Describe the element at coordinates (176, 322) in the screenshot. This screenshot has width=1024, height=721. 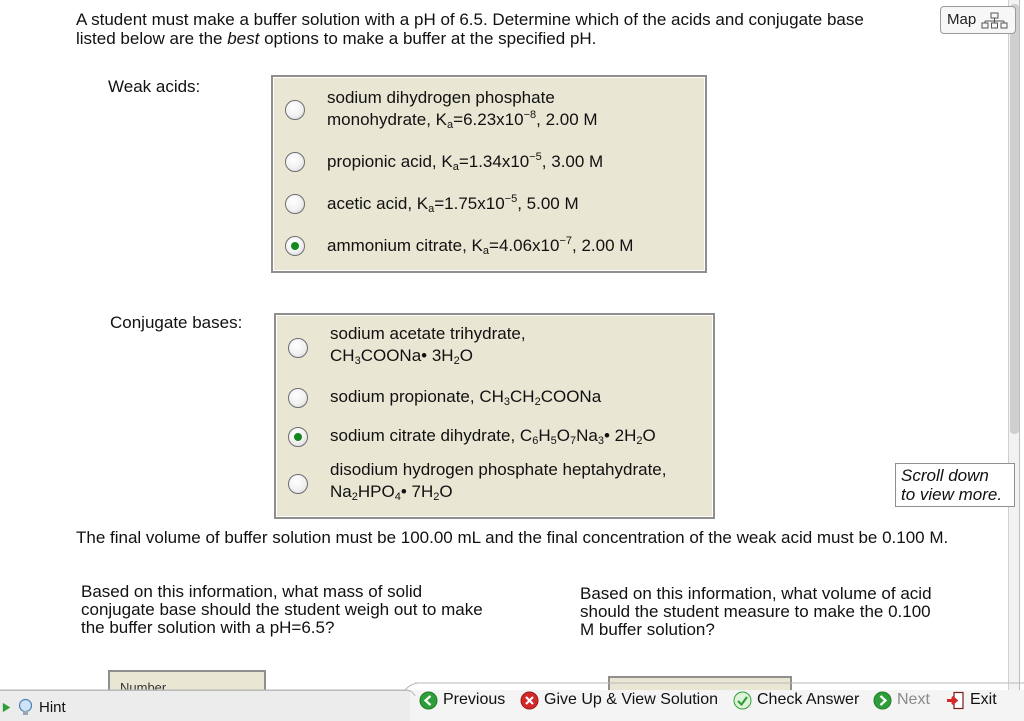
I see `conjugate-bases-label: Conjugate bases:` at that location.